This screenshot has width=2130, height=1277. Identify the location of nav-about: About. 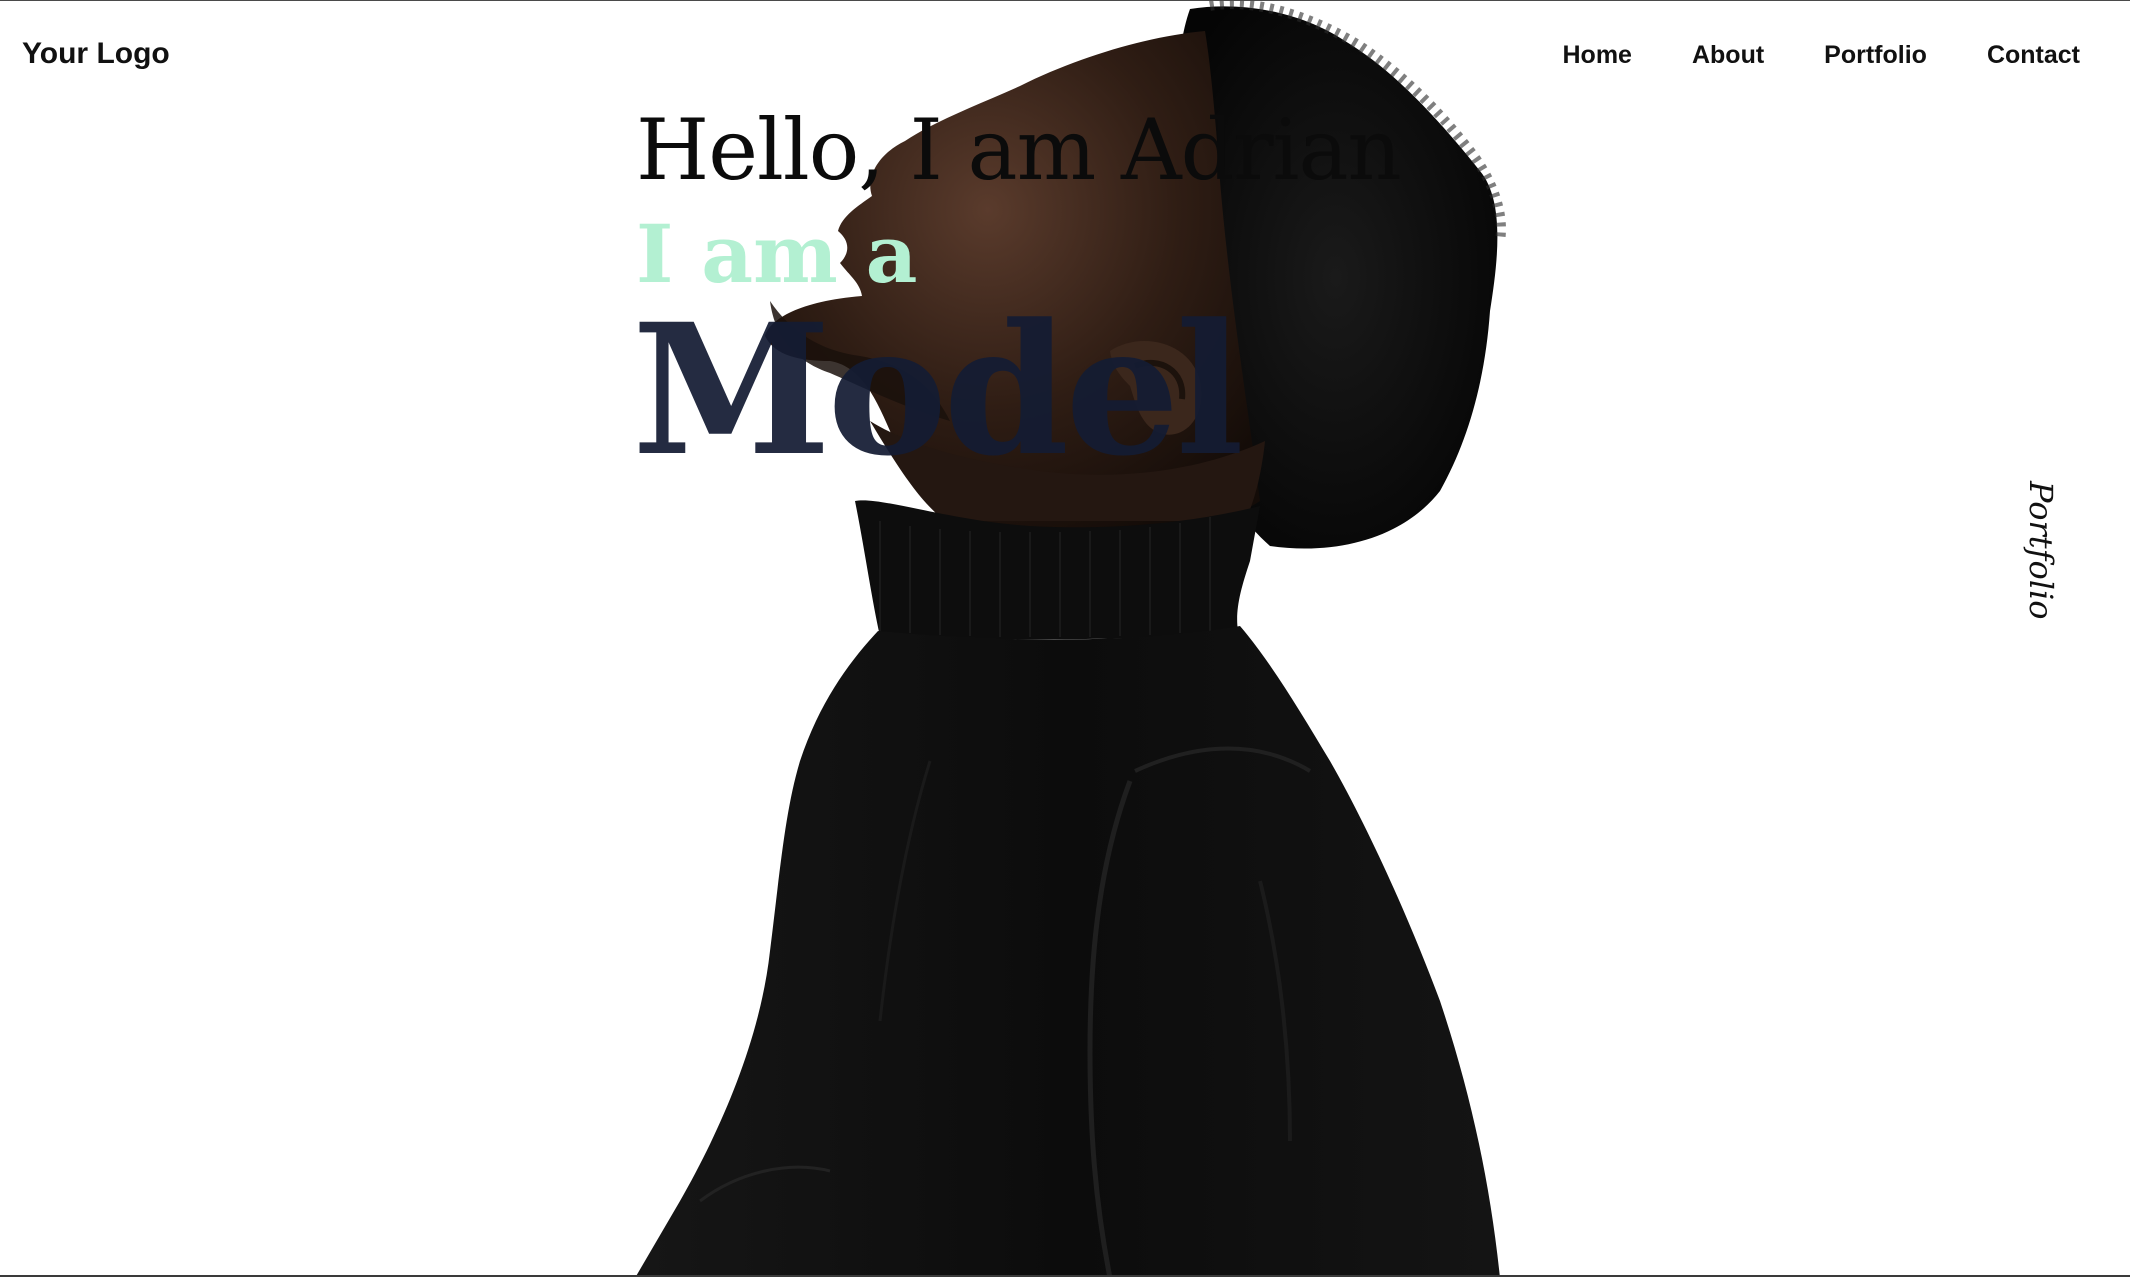
(1728, 55).